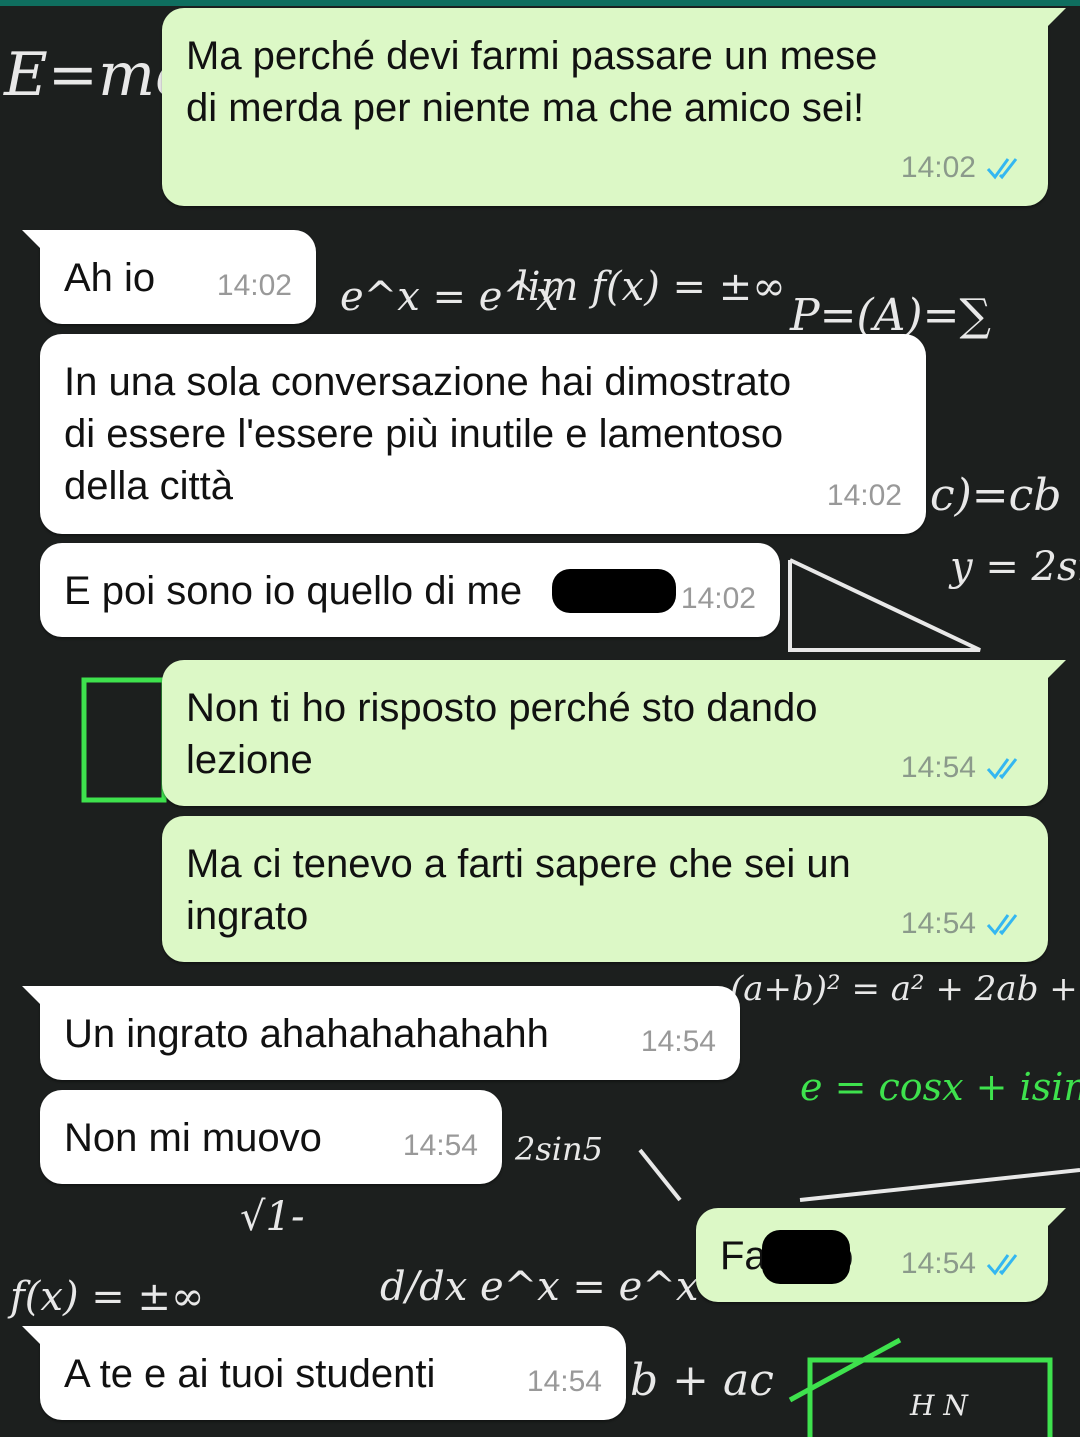  Describe the element at coordinates (96, 75) in the screenshot. I see `wall-formula: E=mc` at that location.